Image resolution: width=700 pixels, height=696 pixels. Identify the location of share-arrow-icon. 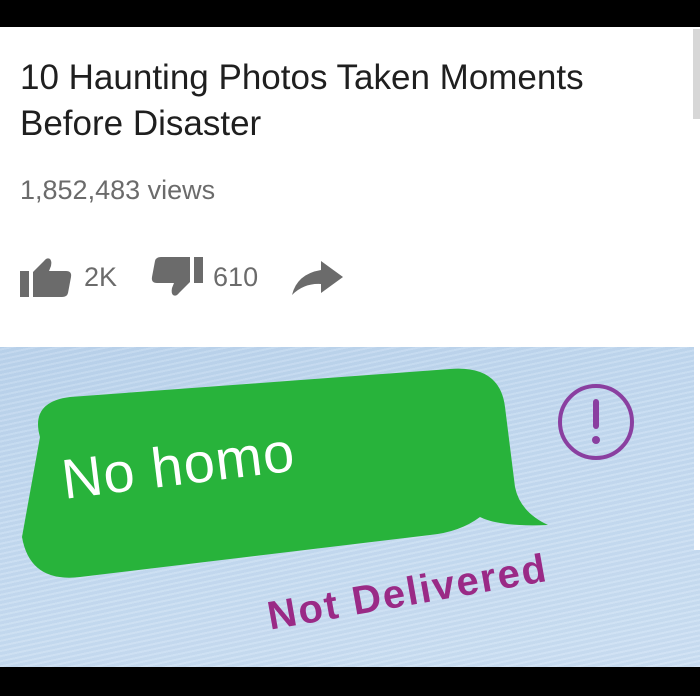
(317, 277).